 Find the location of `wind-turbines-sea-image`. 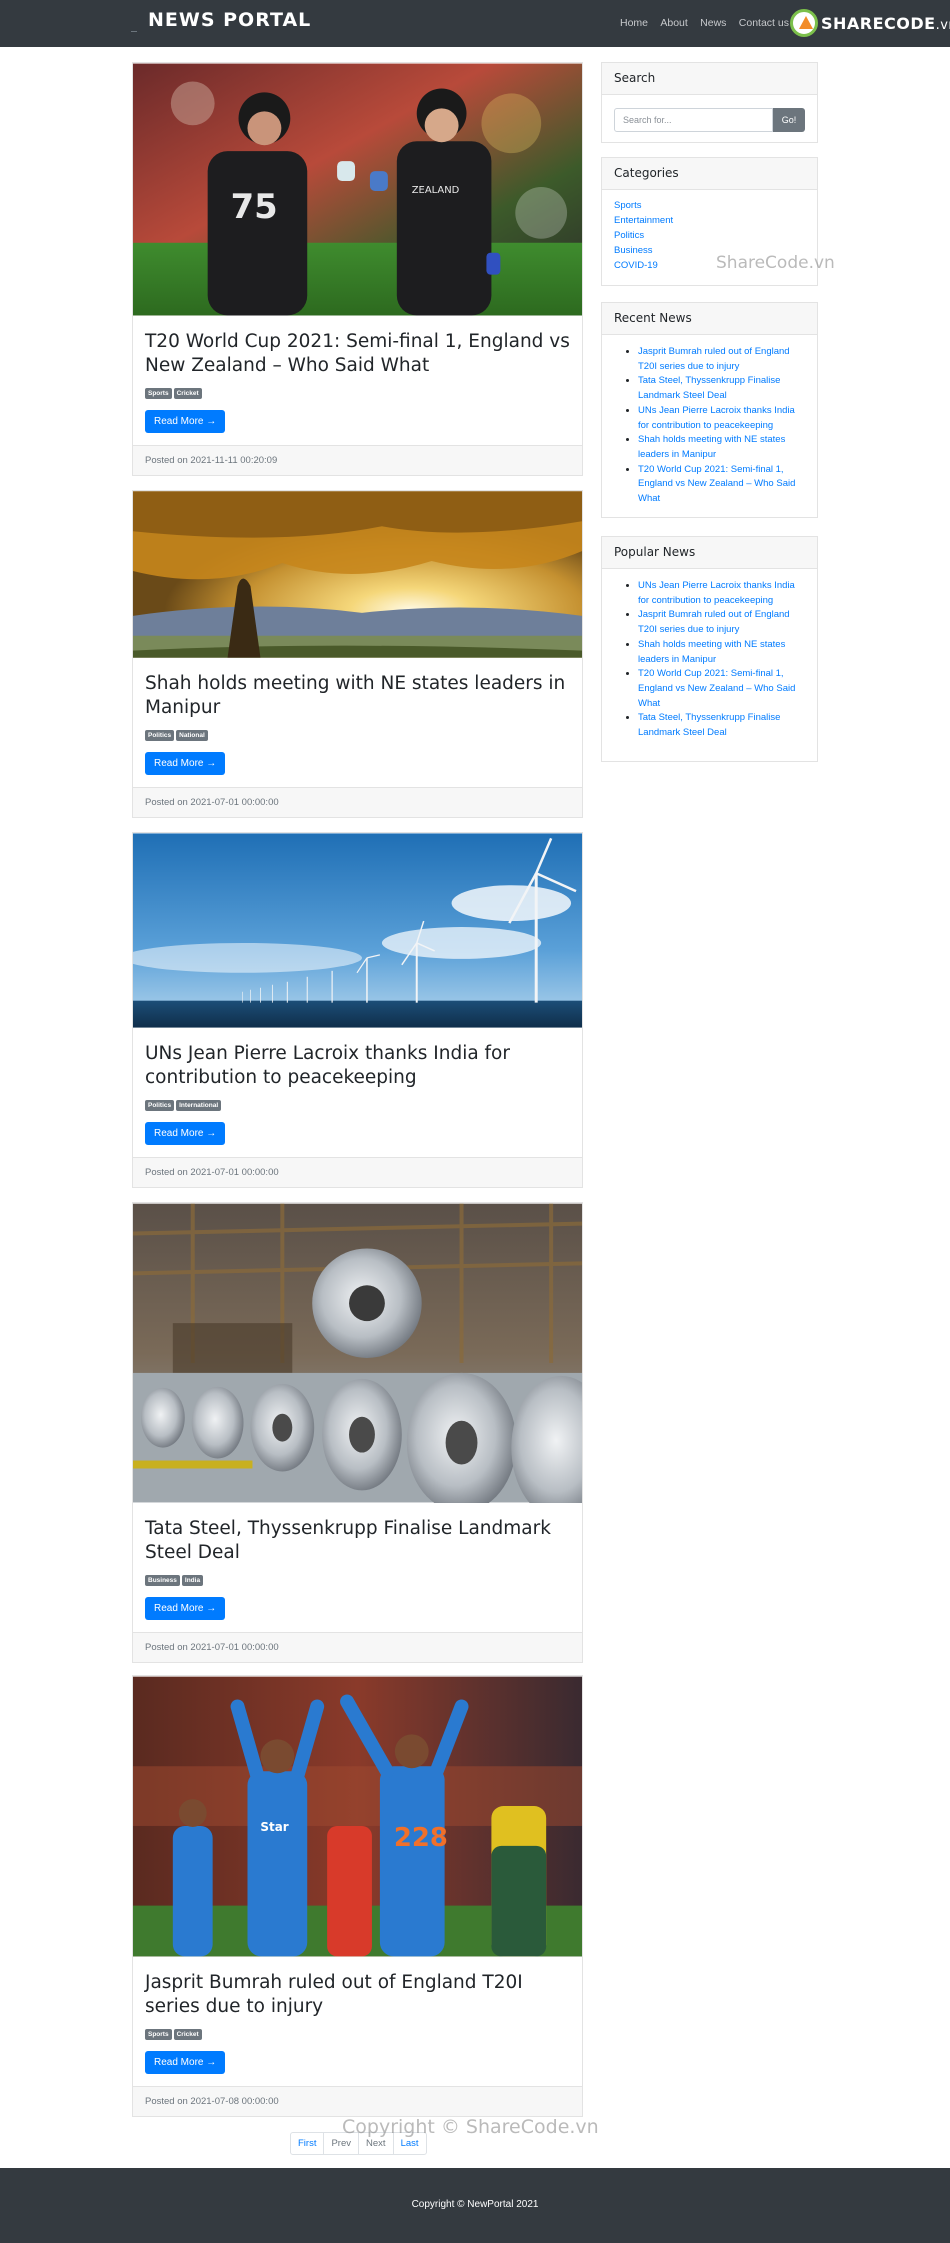

wind-turbines-sea-image is located at coordinates (357, 930).